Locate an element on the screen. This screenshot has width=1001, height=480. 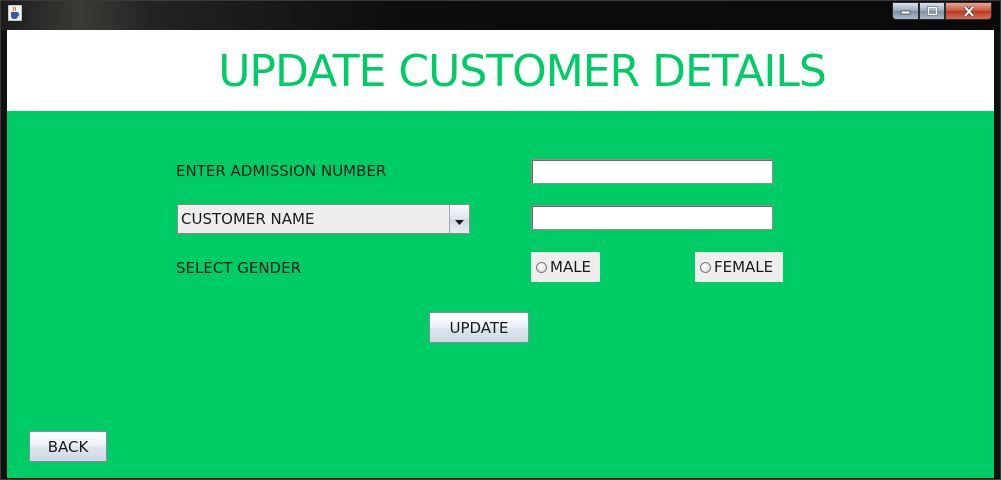
page-title: UPDATE CUSTOMER DETAILS is located at coordinates (522, 71).